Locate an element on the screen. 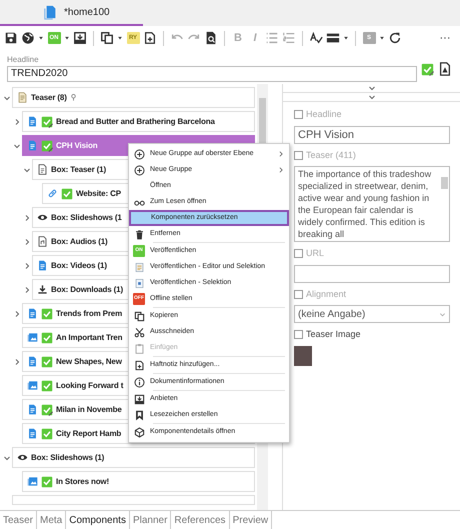  tree-item-label: Box: Slideshows (1 is located at coordinates (86, 218).